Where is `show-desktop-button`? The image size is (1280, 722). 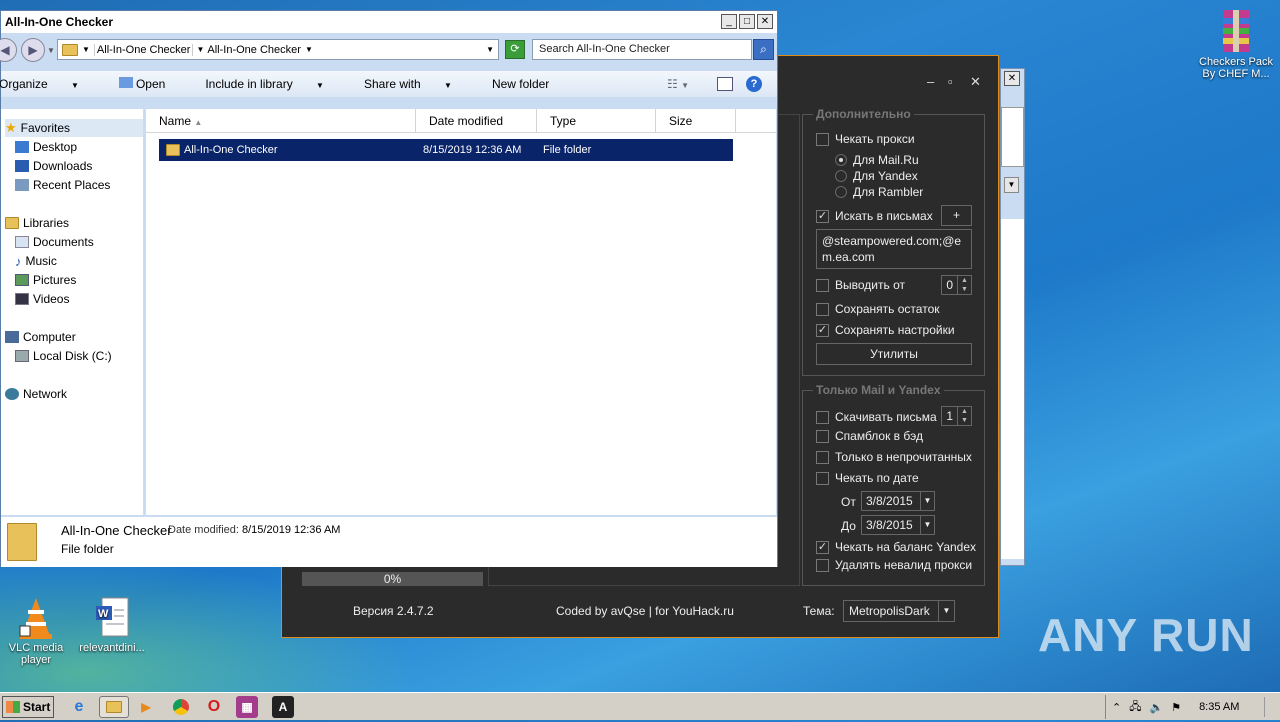
show-desktop-button is located at coordinates (1270, 707).